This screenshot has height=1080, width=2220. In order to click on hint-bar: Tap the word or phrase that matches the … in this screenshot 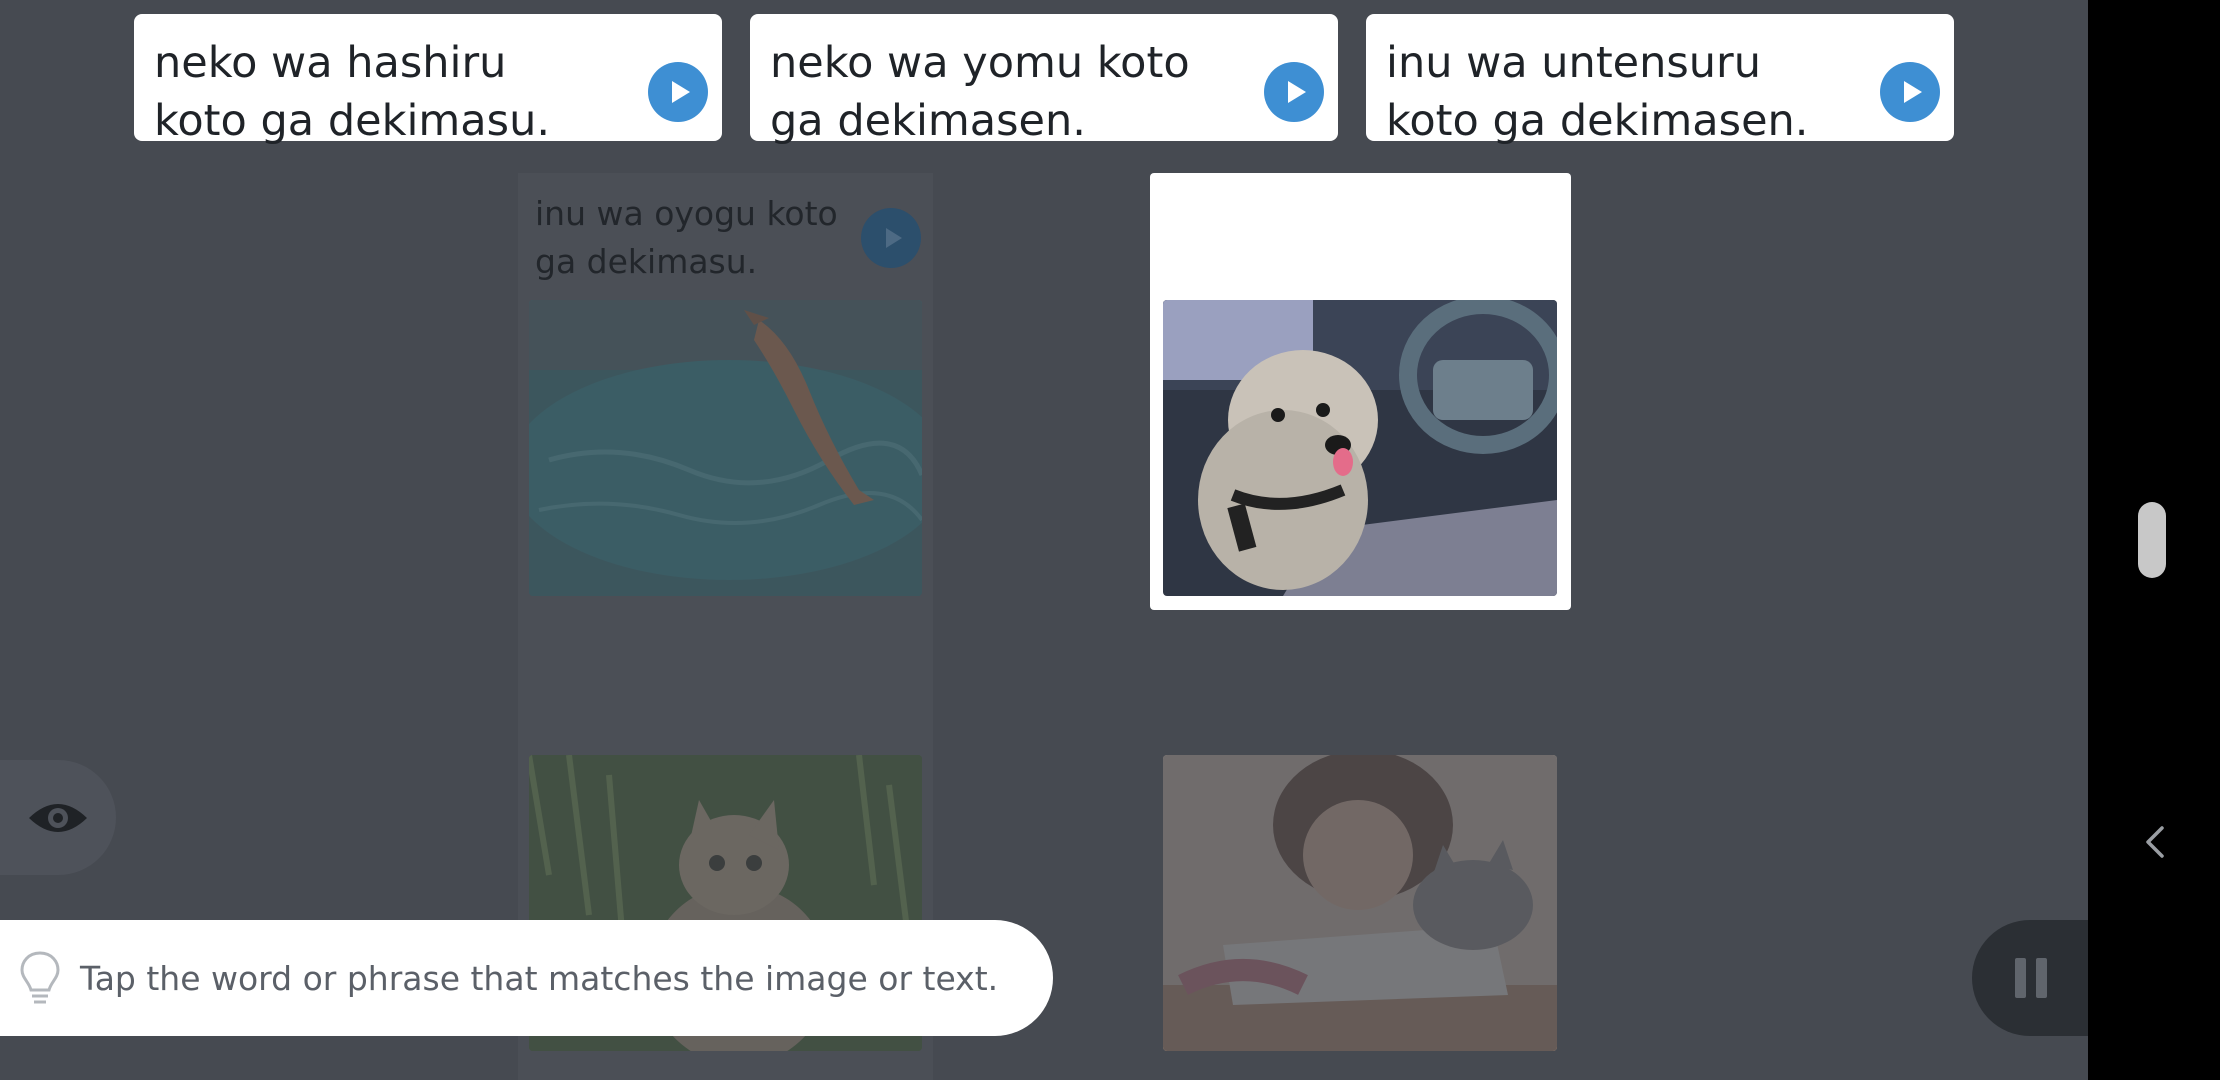, I will do `click(526, 978)`.